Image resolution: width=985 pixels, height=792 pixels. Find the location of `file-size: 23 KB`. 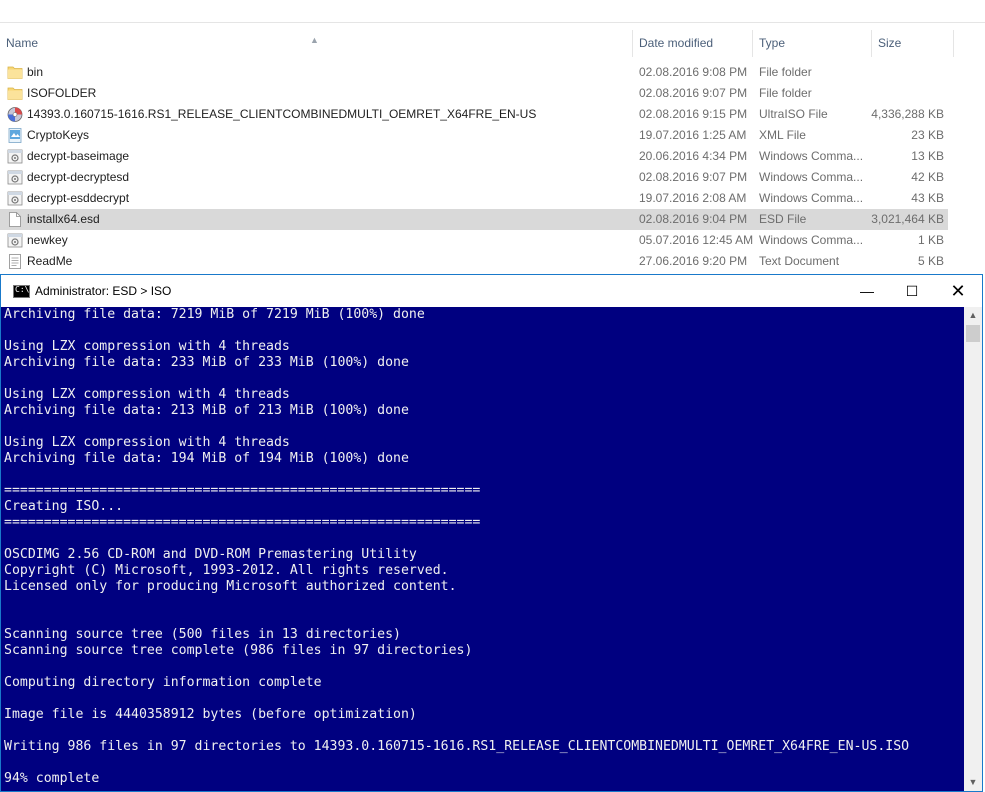

file-size: 23 KB is located at coordinates (927, 135).